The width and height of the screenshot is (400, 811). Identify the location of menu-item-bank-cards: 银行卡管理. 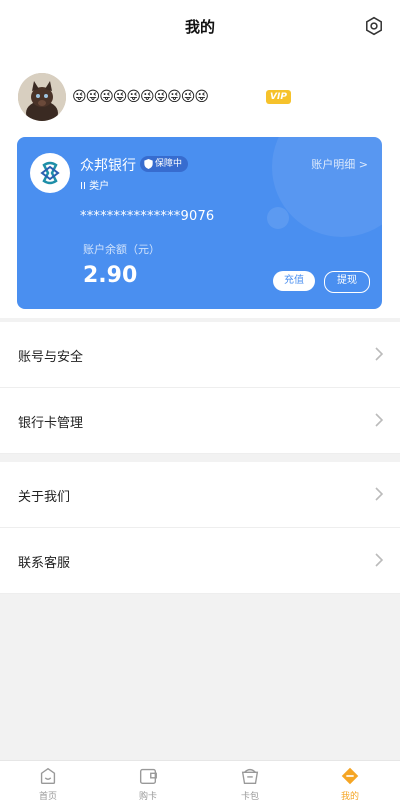
(200, 421).